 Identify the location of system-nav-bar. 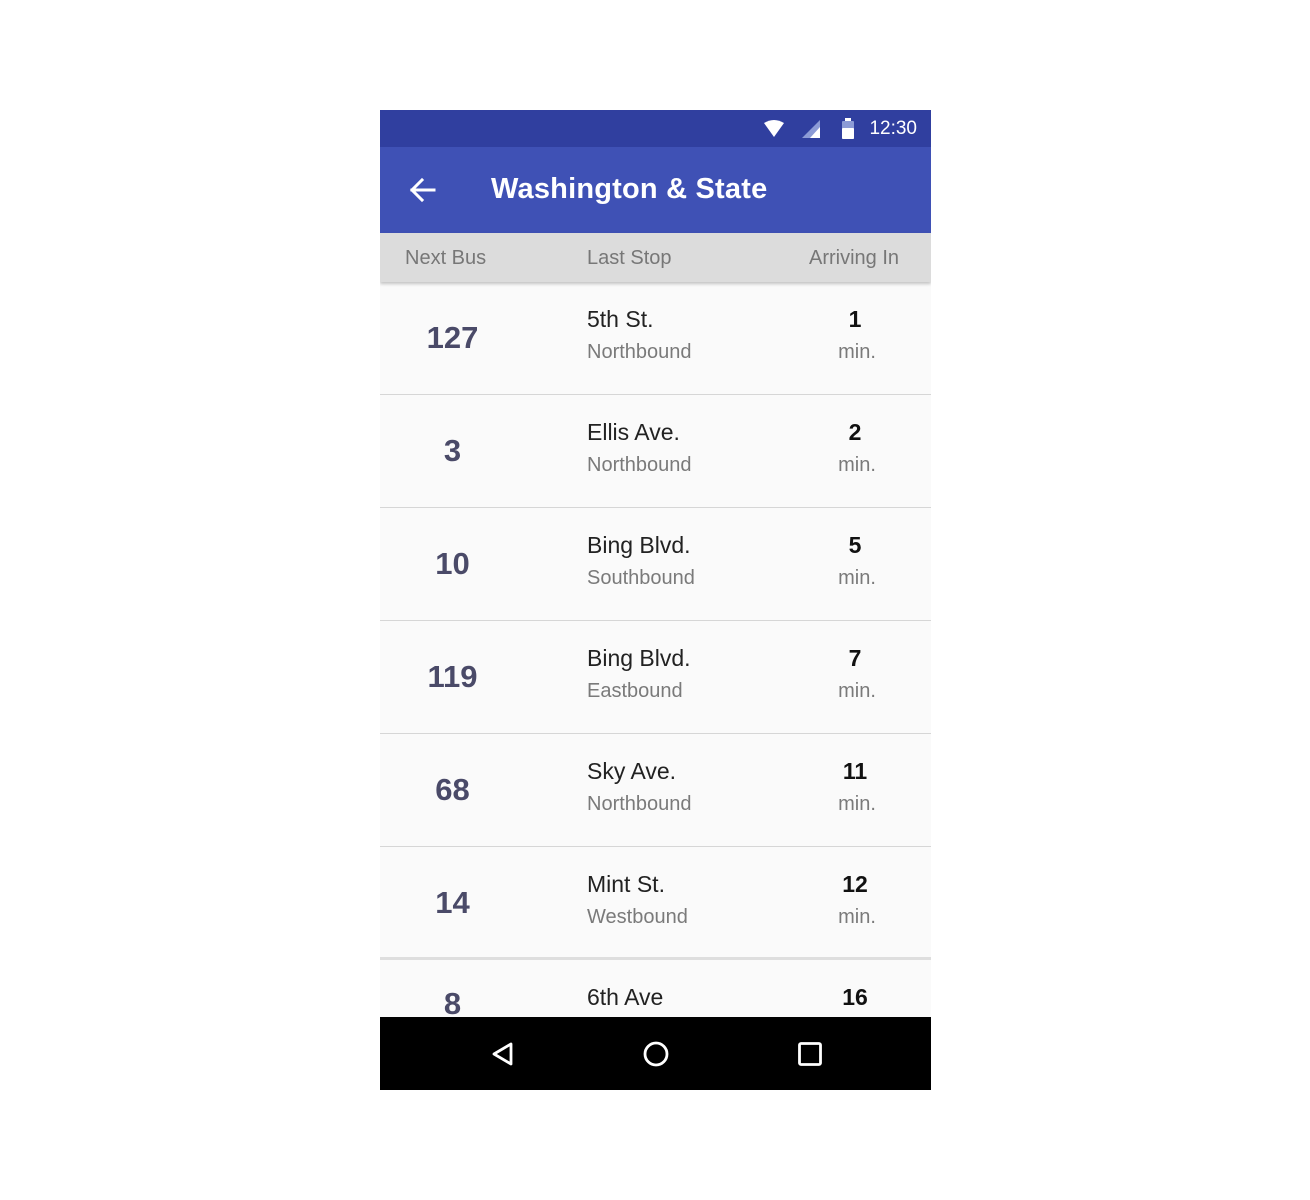
(655, 1053).